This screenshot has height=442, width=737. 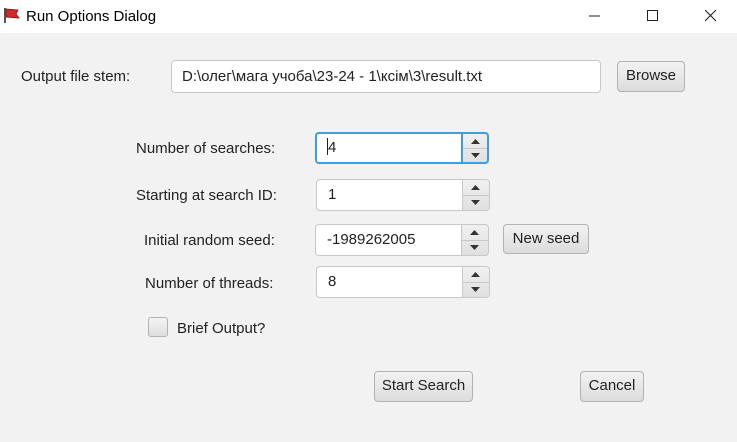 I want to click on start-id-decrement-button, so click(x=476, y=202).